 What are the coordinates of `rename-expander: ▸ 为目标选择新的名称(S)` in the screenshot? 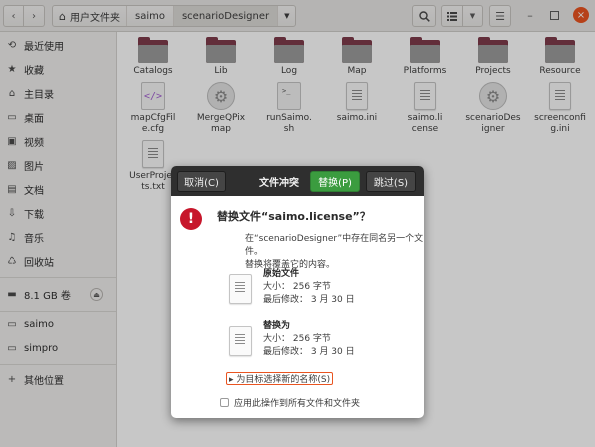 It's located at (280, 378).